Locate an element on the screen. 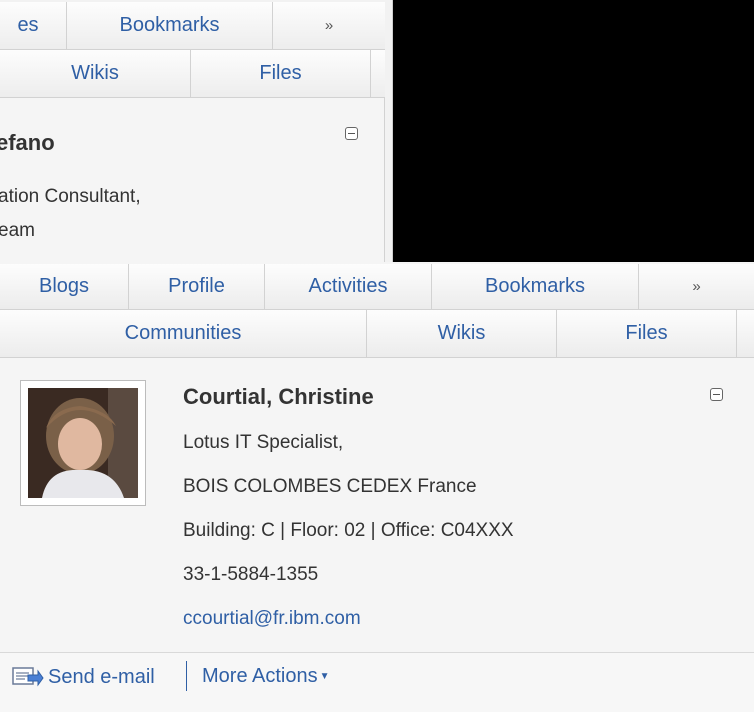 This screenshot has width=754, height=712. tab-row-2: Communities Wikis Files is located at coordinates (377, 334).